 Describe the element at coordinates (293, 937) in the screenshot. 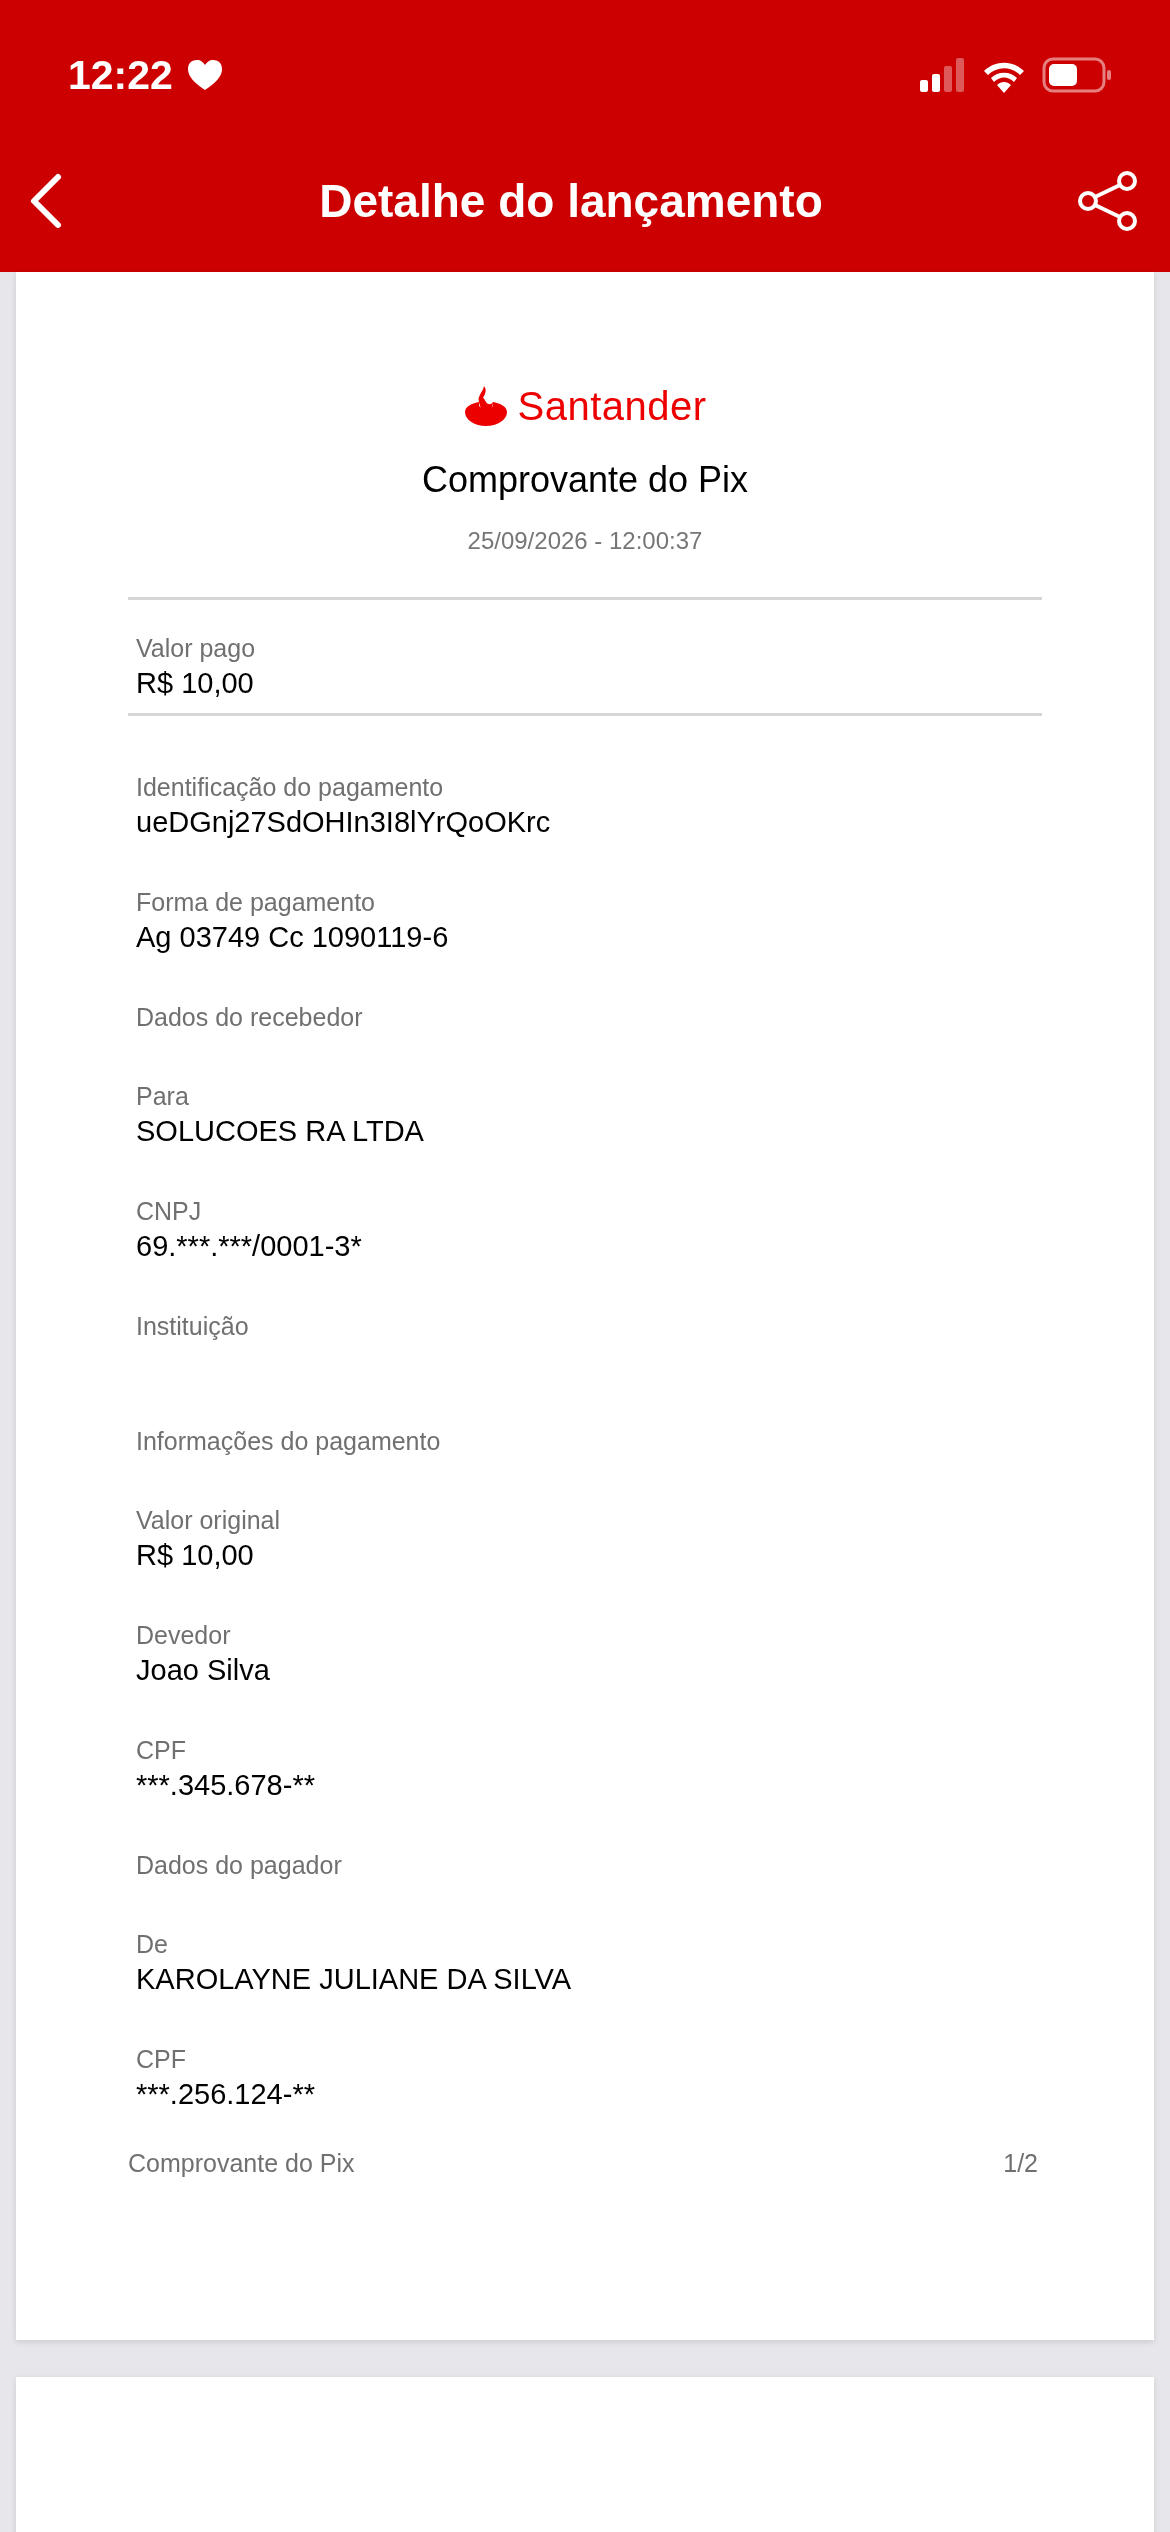

I see `field-value: Ag 03749 Cc 1090119-6` at that location.